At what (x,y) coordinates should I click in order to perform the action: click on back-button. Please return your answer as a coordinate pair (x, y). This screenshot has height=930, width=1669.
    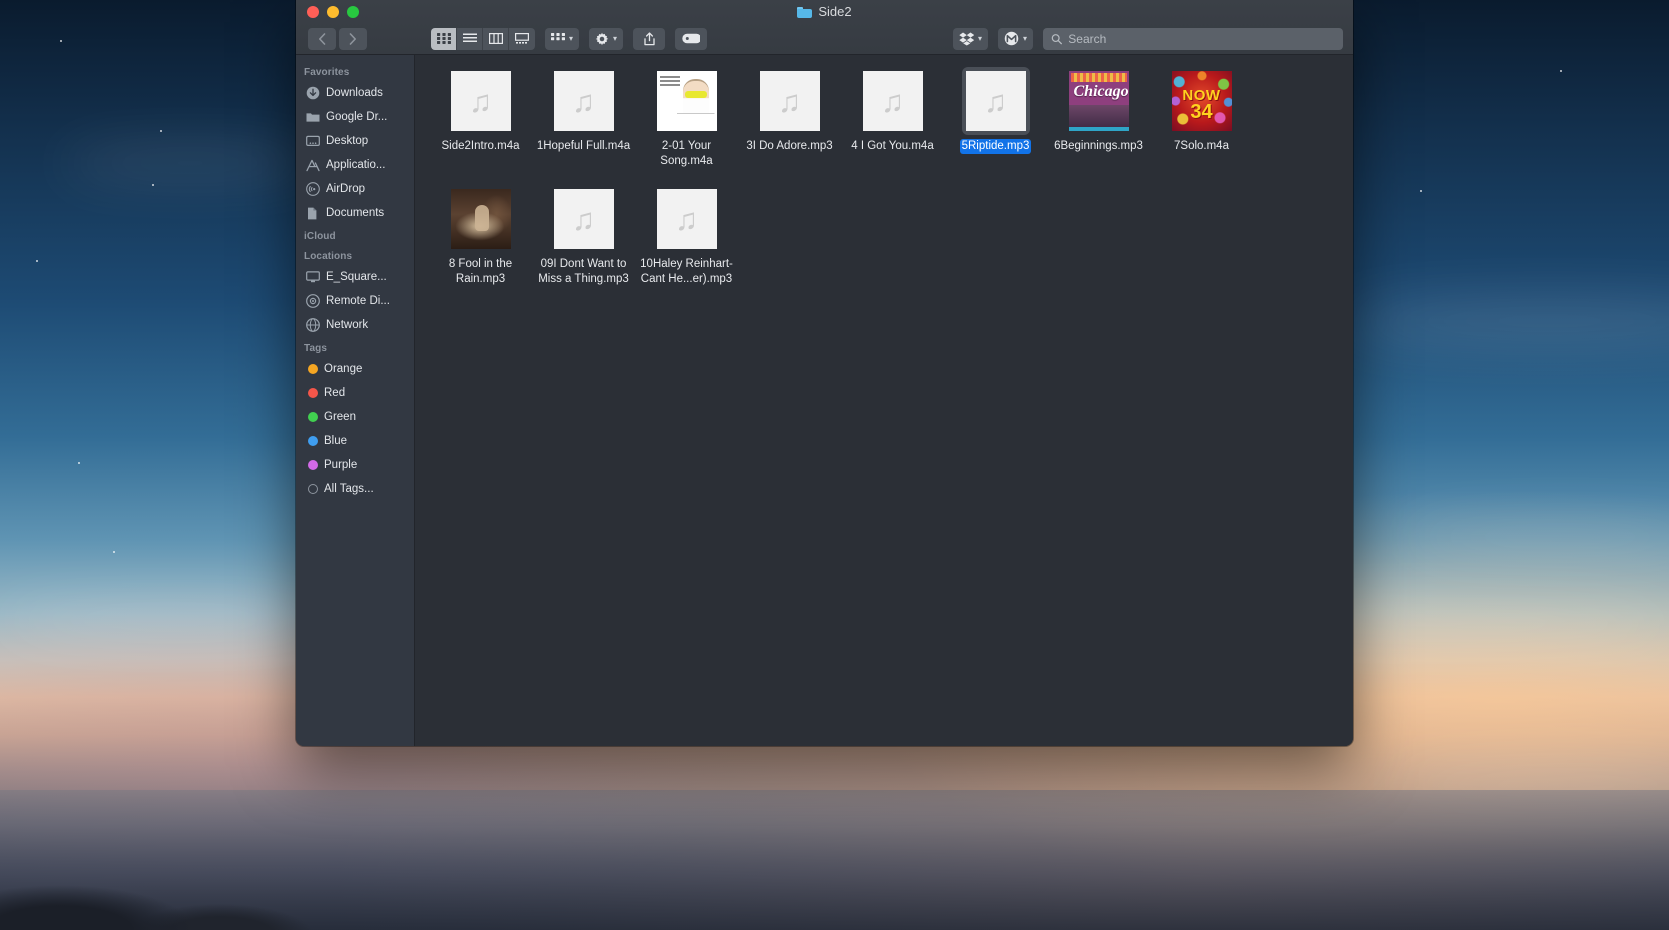
    Looking at the image, I should click on (322, 38).